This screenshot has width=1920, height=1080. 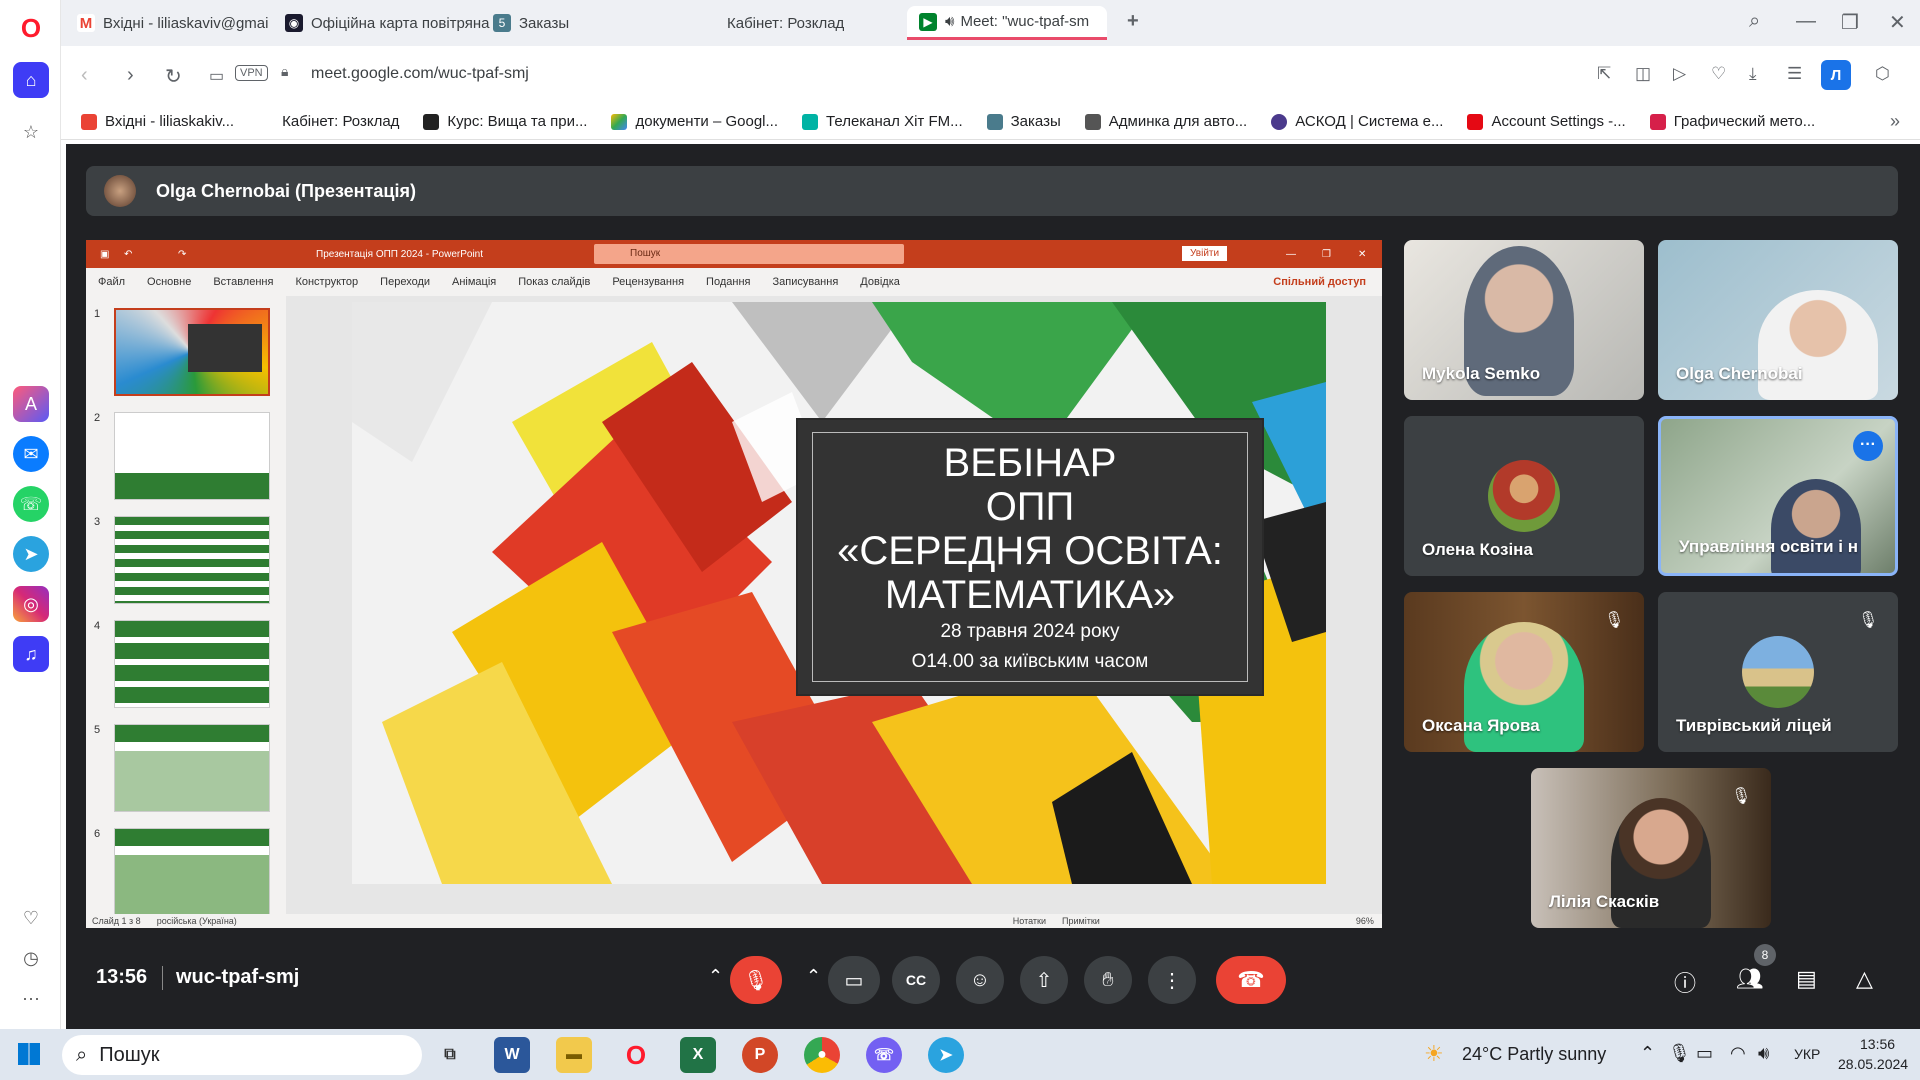 I want to click on new-tab-icon: +, so click(x=1133, y=21).